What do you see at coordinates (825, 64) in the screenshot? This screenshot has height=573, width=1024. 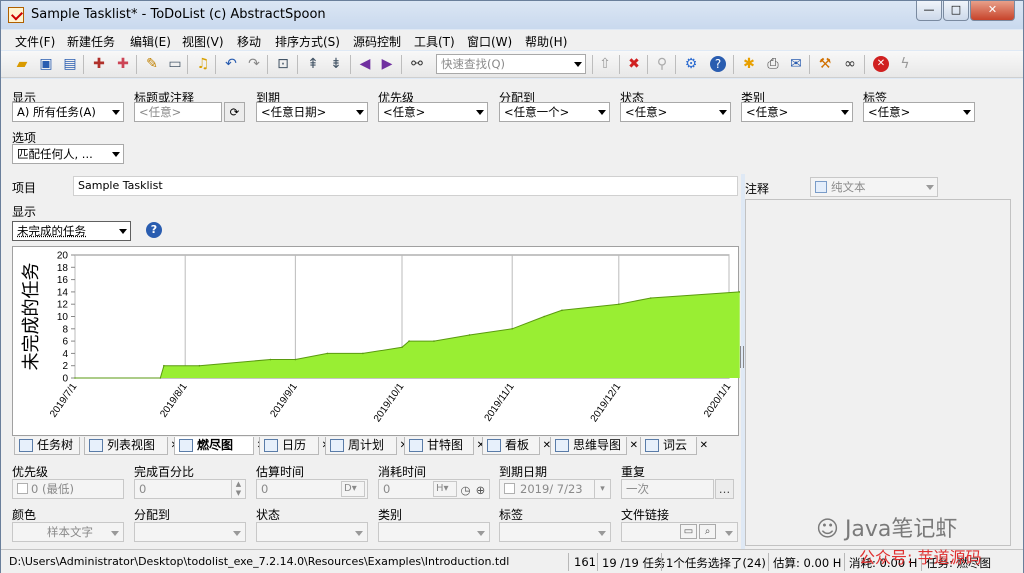 I see `tools-hammer-icon: ⚒` at bounding box center [825, 64].